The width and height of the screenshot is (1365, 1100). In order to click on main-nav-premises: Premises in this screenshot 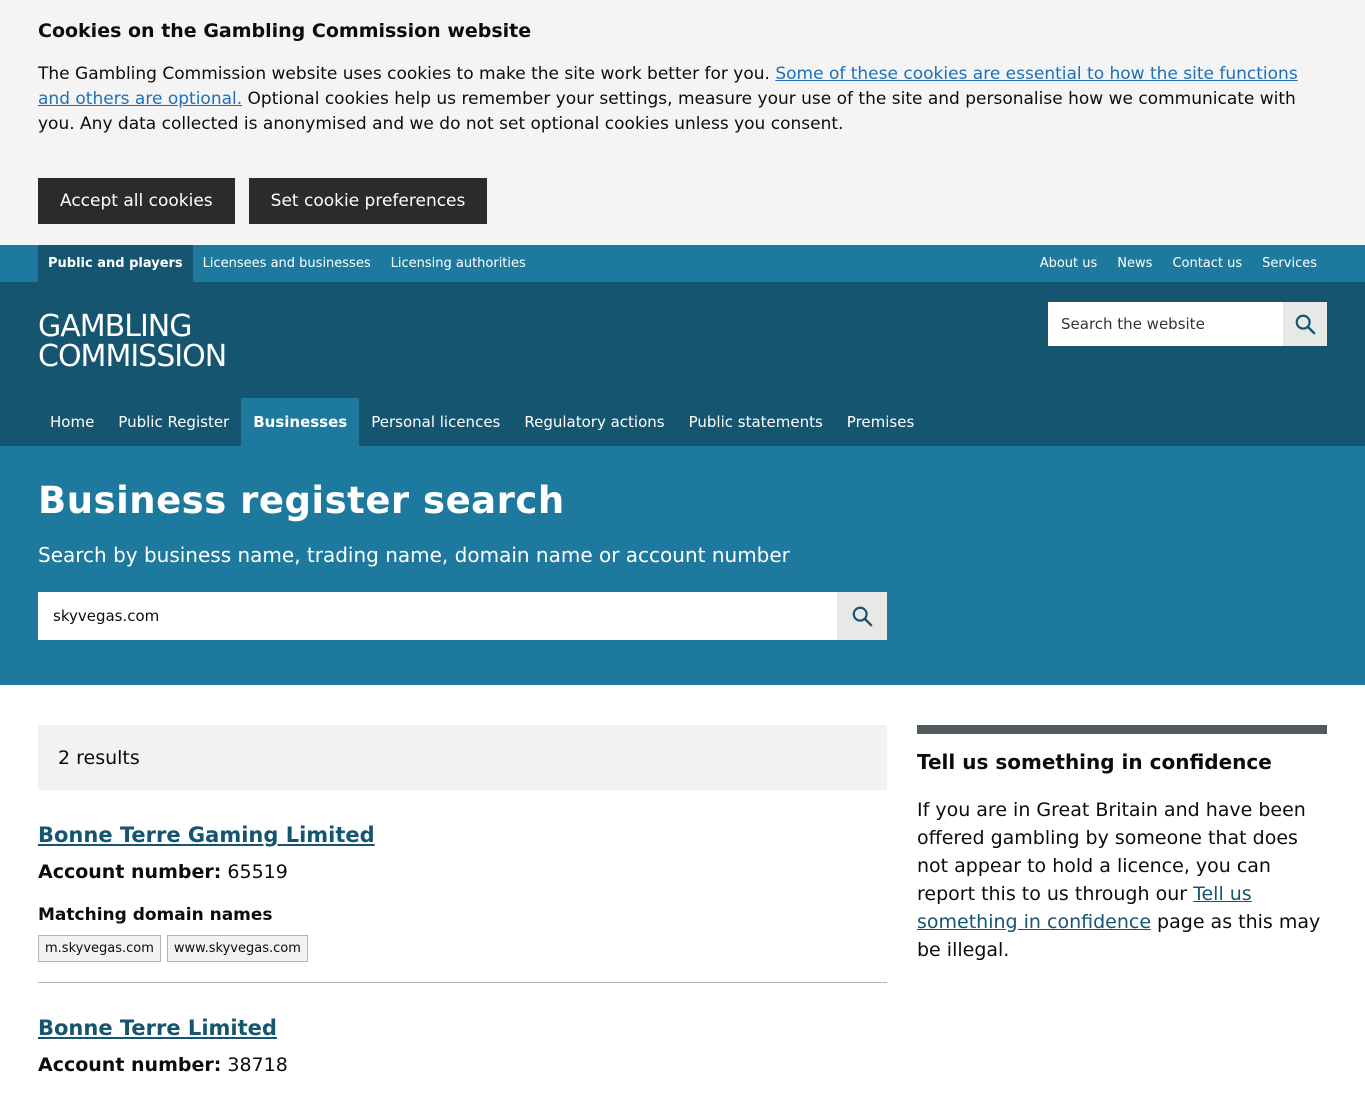, I will do `click(881, 422)`.